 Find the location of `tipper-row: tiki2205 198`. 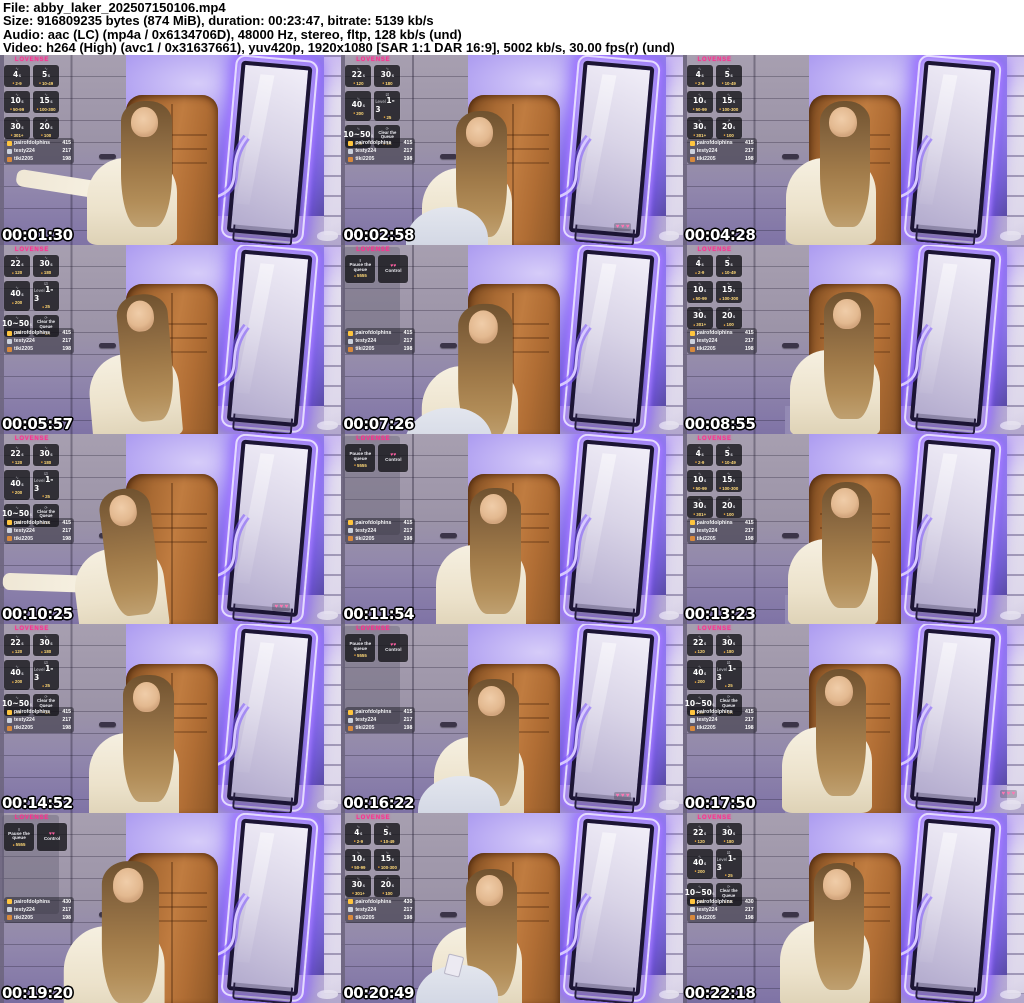

tipper-row: tiki2205 198 is located at coordinates (721, 159).